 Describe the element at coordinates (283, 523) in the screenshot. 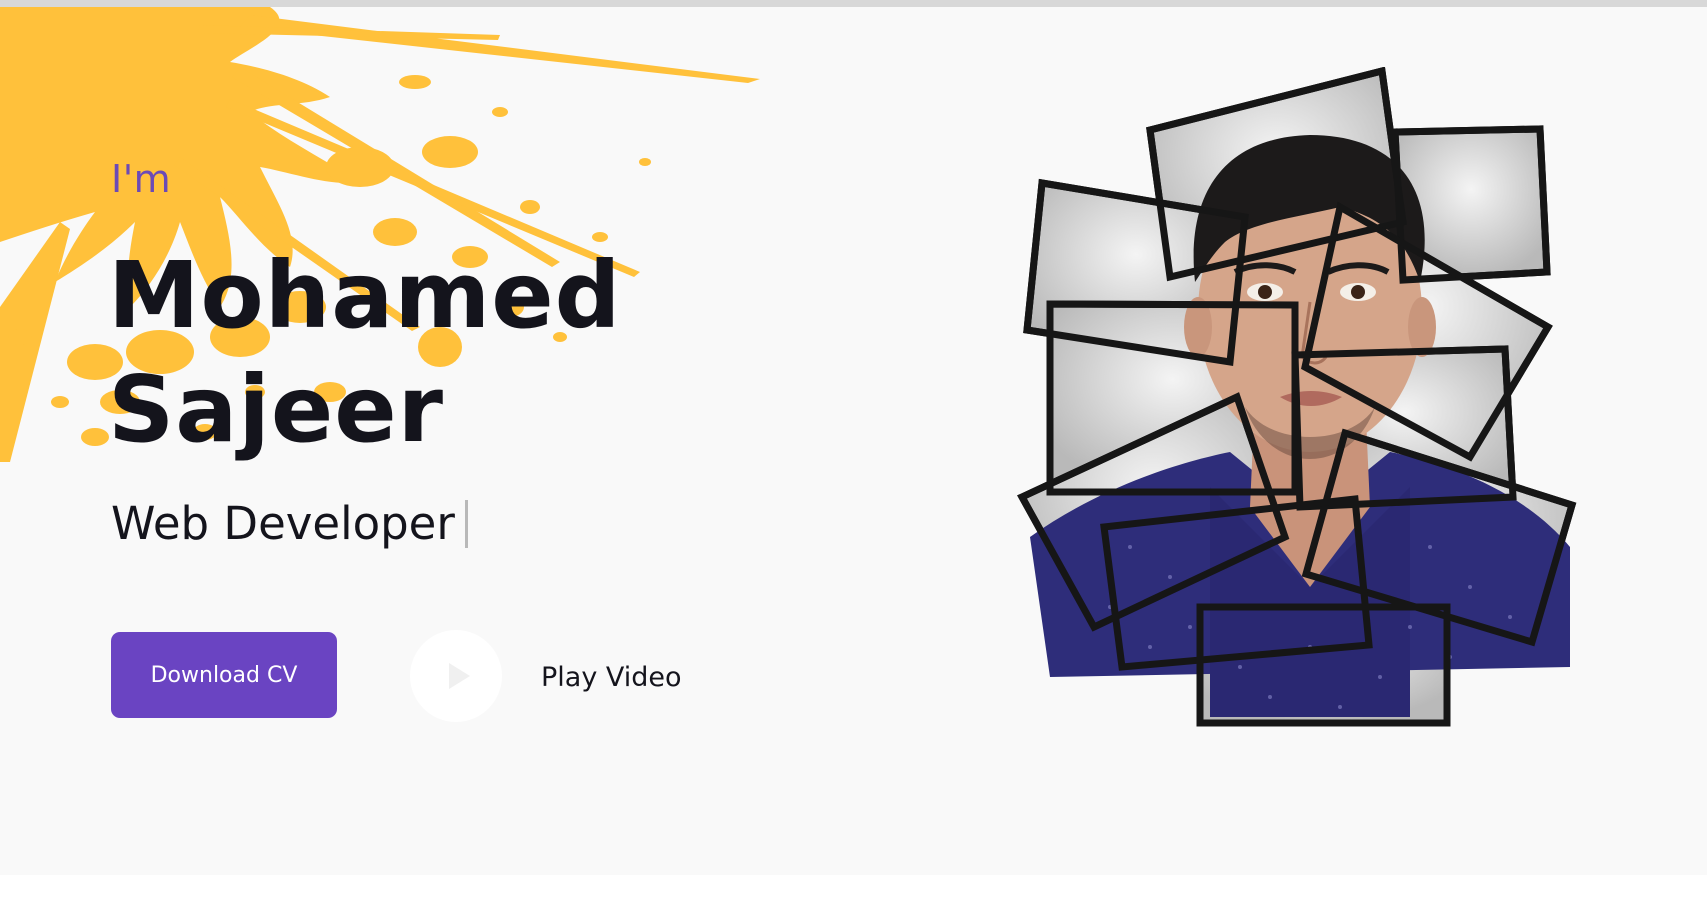

I see `role-text: Web Developer` at that location.